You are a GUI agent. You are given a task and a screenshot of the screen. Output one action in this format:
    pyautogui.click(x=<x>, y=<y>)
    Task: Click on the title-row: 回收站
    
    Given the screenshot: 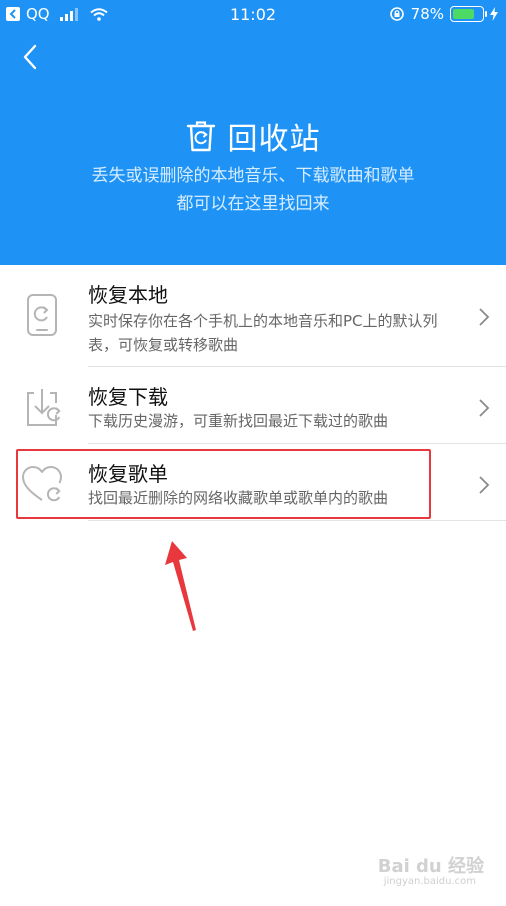 What is the action you would take?
    pyautogui.click(x=253, y=136)
    